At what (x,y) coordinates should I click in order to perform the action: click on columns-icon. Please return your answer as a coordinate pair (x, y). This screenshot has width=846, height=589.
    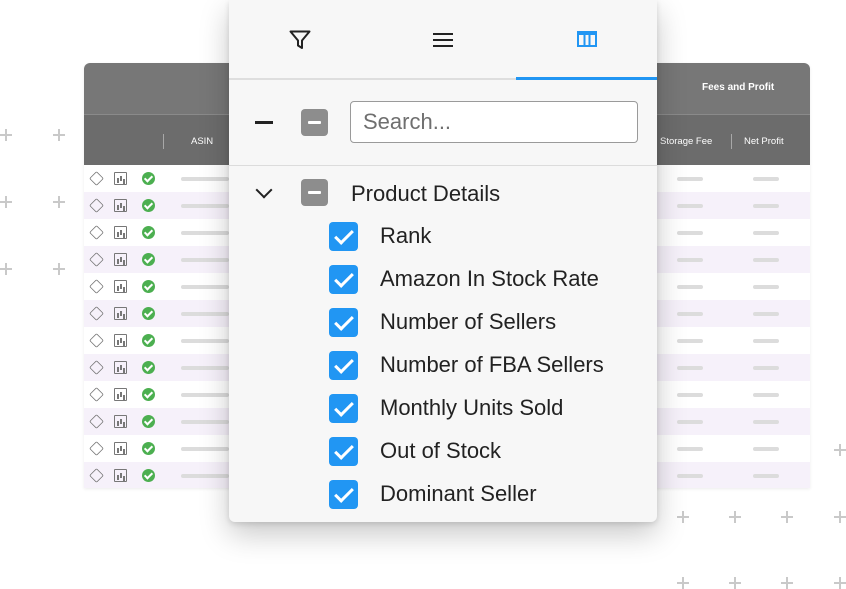
    Looking at the image, I should click on (587, 38).